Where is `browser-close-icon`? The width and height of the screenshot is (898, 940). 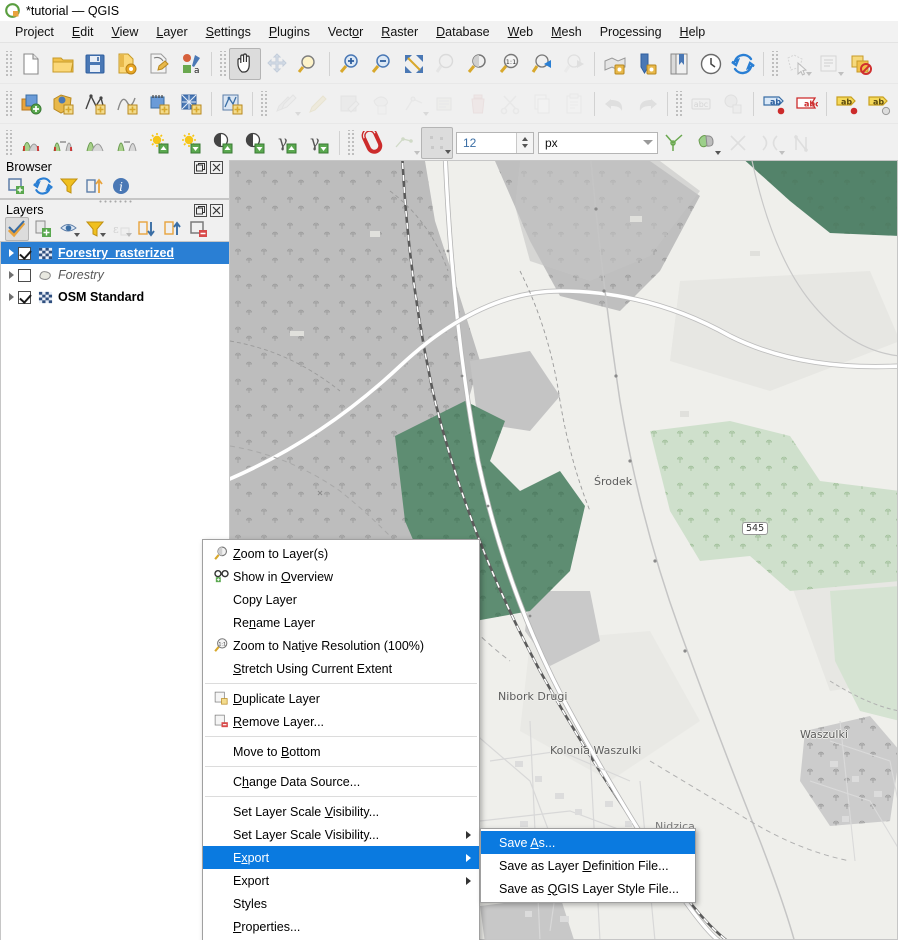
browser-close-icon is located at coordinates (216, 167).